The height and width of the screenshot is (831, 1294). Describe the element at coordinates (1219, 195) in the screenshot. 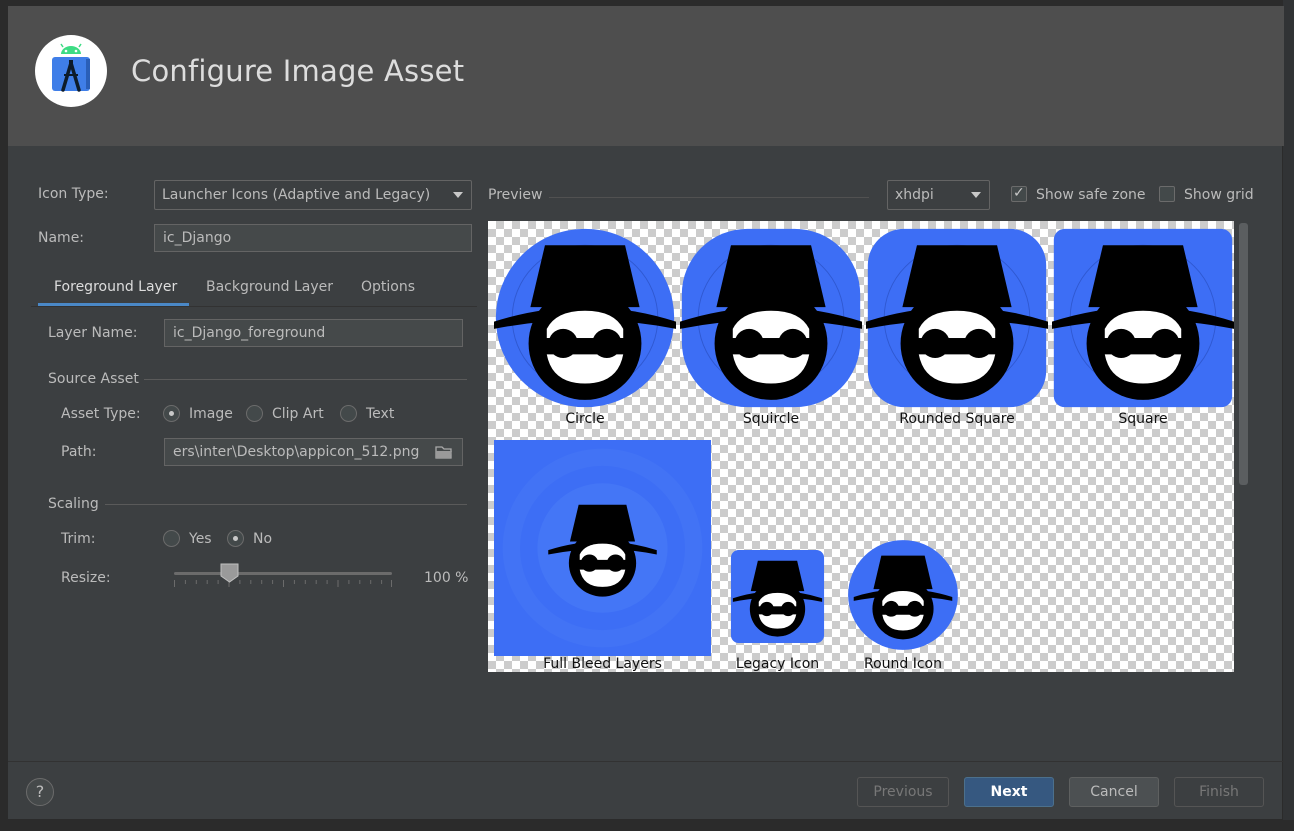

I see `show-grid-label: Show grid` at that location.